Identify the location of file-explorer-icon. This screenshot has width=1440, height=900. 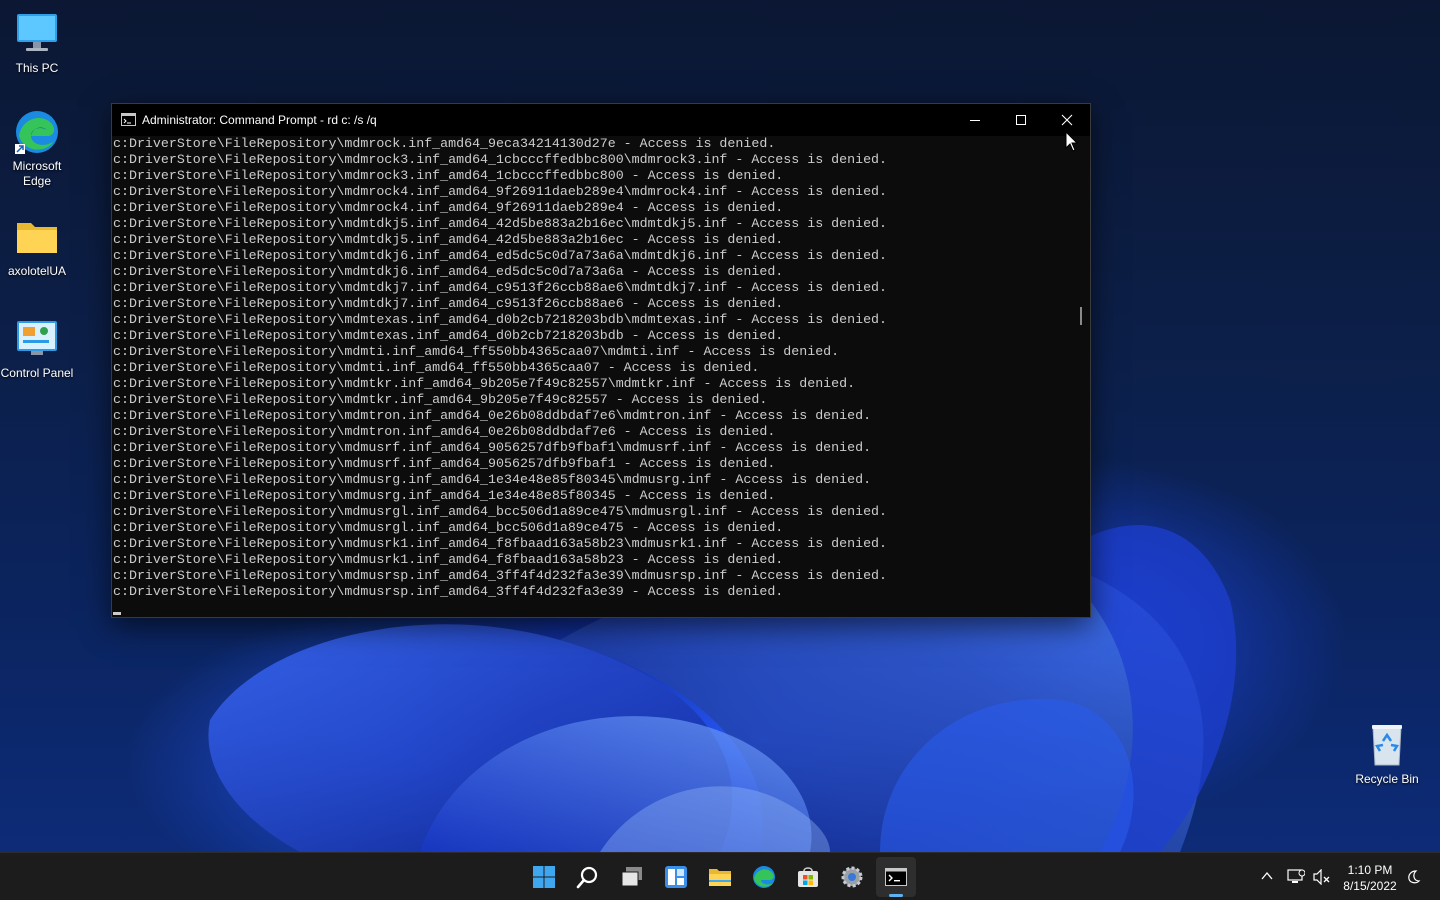
(720, 877).